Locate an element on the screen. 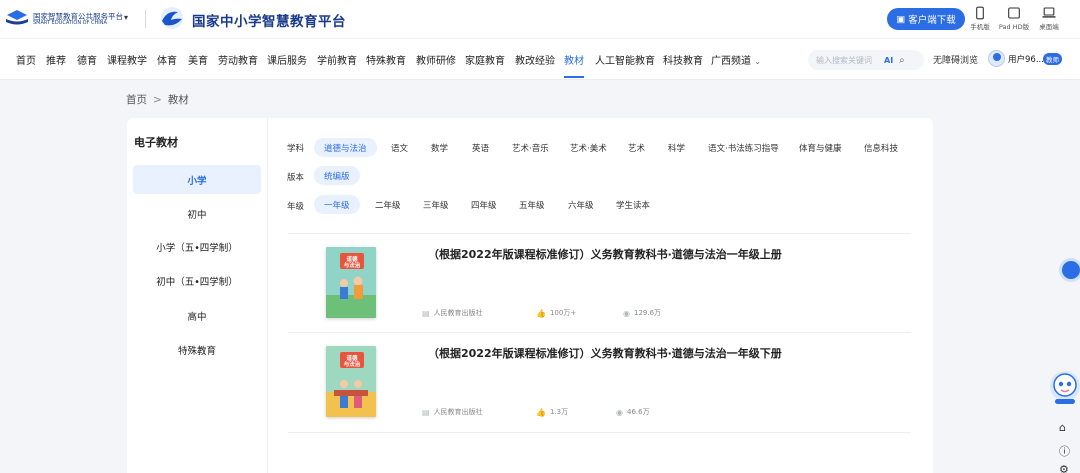 This screenshot has width=1080, height=473. desktop-version-link: 桌面端 is located at coordinates (1049, 18).